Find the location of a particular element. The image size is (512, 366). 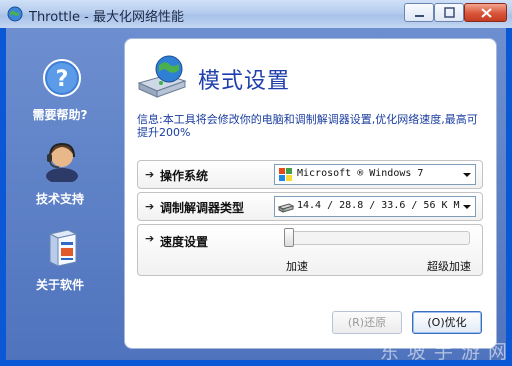

sidebar-item-support: 技术支持 is located at coordinates (60, 176).